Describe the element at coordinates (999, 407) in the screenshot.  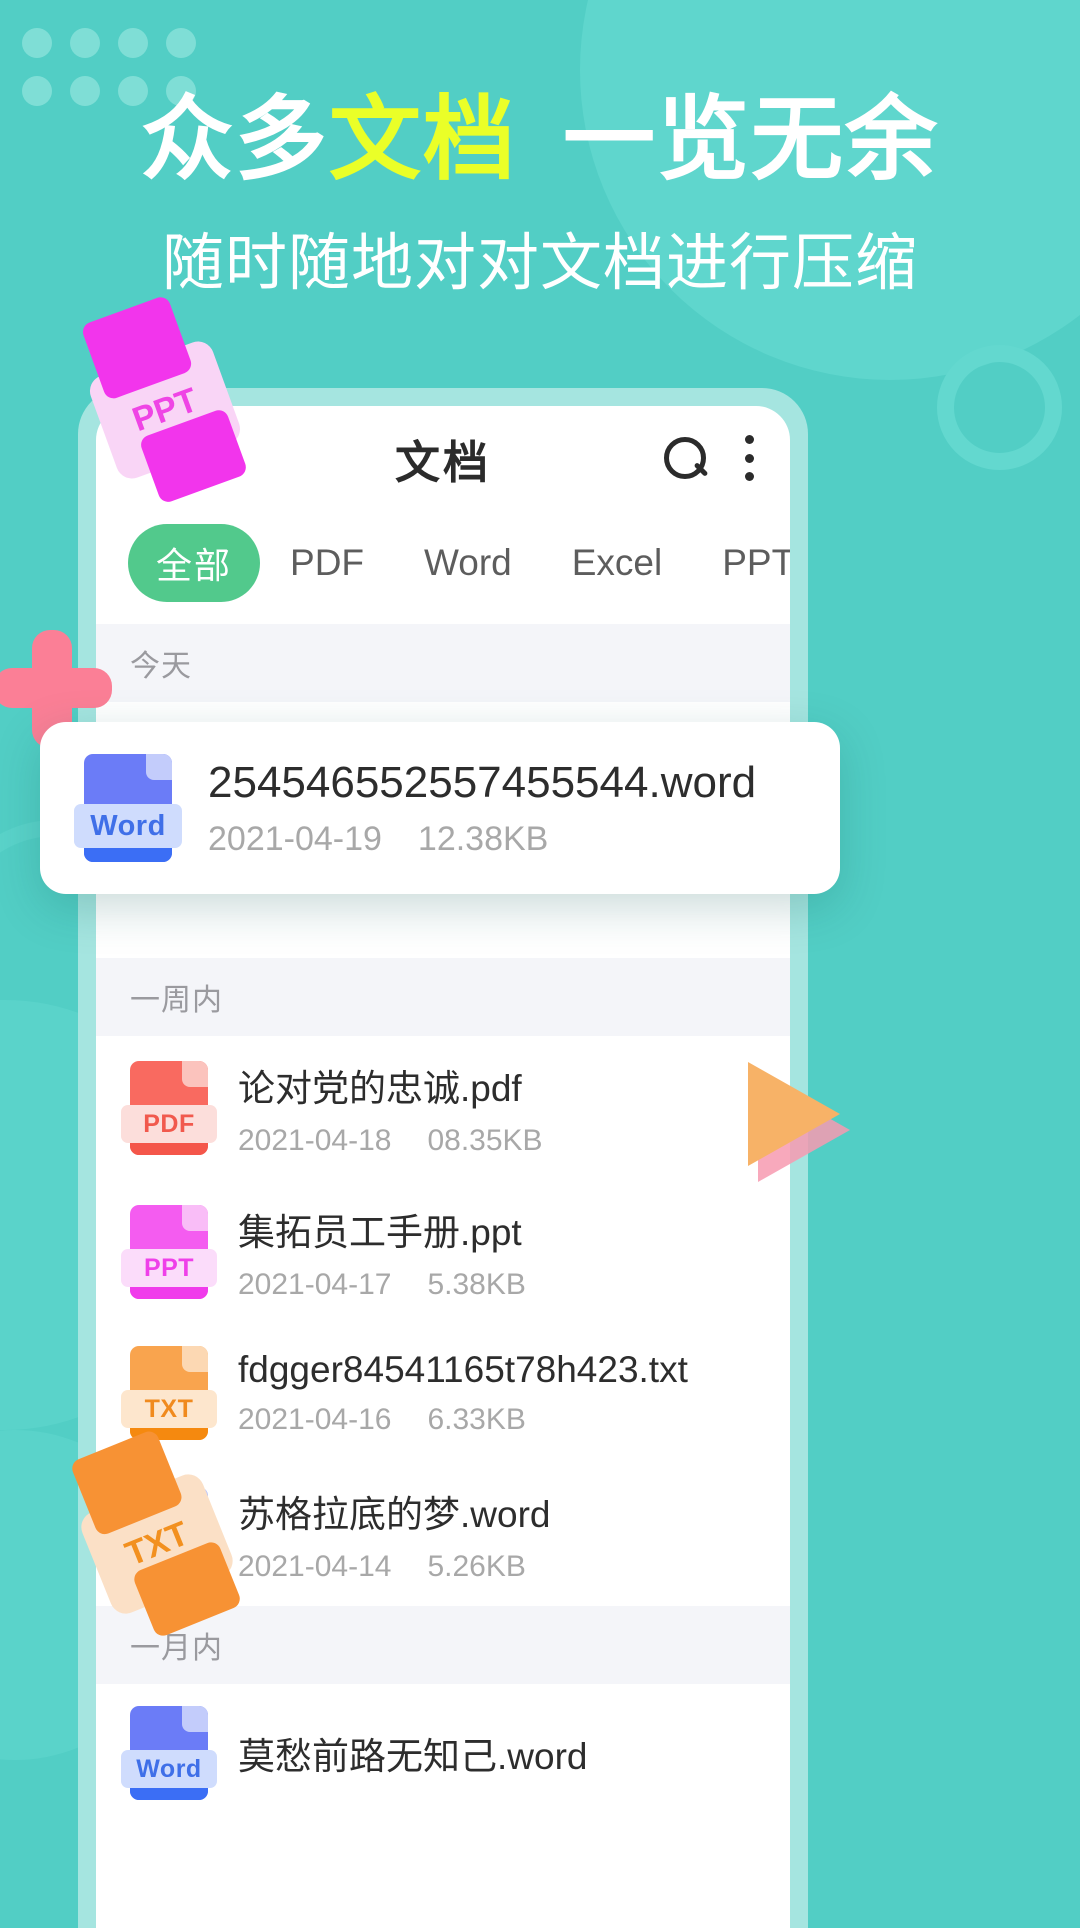
I see `decorative-ring` at that location.